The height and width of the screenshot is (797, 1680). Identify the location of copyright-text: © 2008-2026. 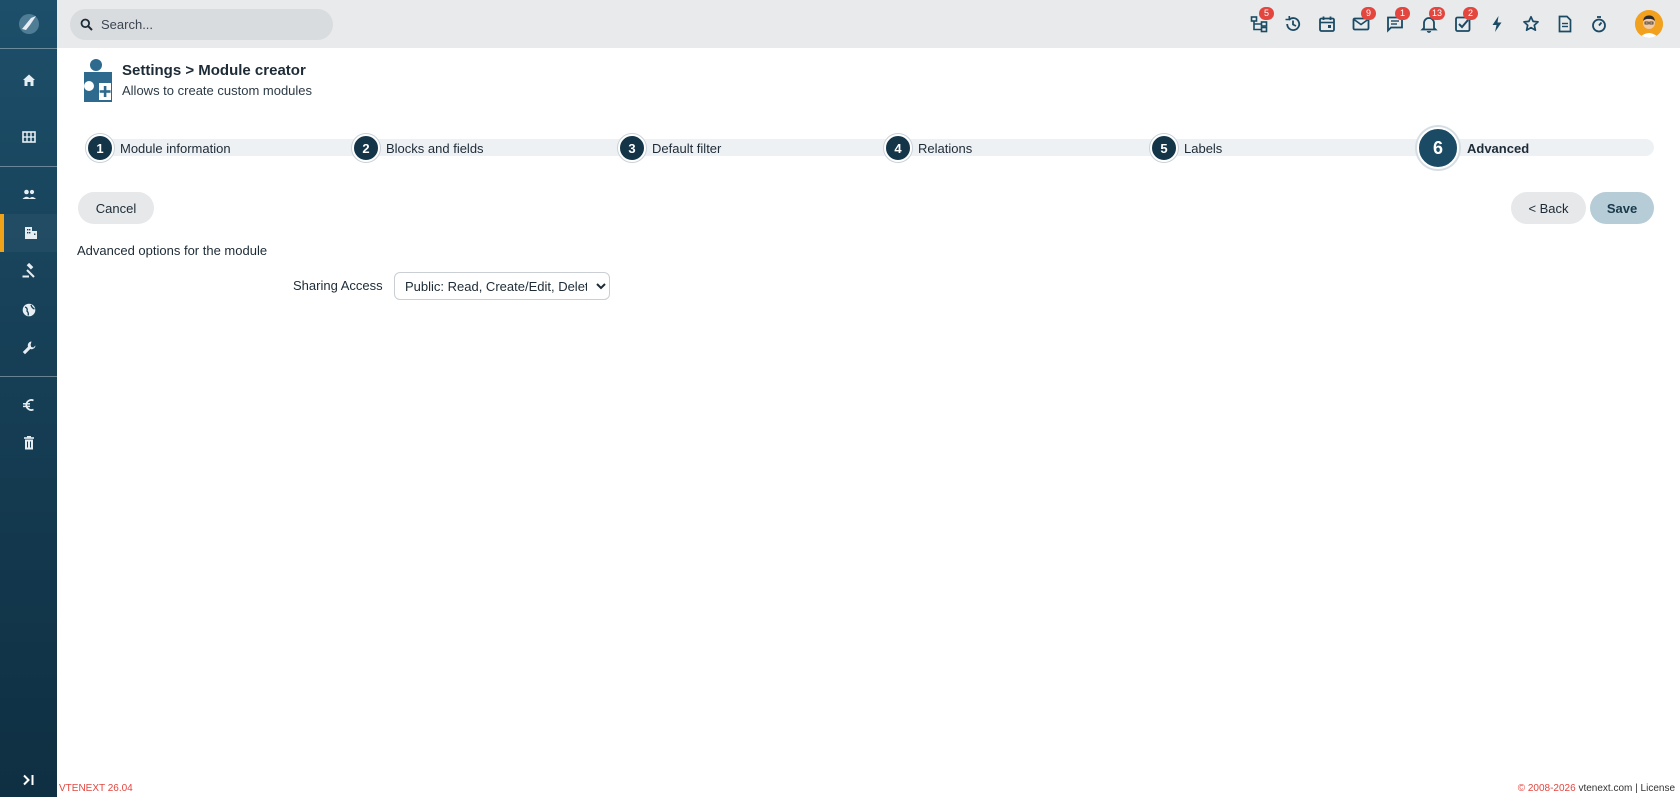
(1546, 788).